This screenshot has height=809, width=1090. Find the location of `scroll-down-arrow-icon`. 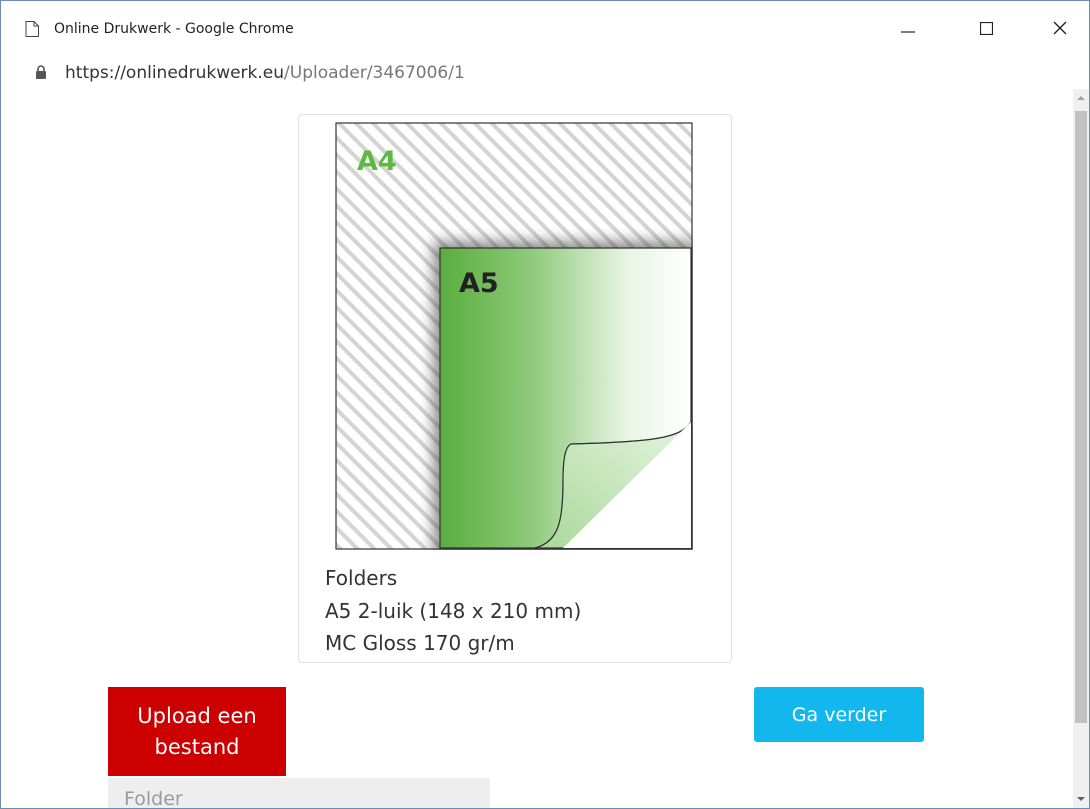

scroll-down-arrow-icon is located at coordinates (1081, 799).